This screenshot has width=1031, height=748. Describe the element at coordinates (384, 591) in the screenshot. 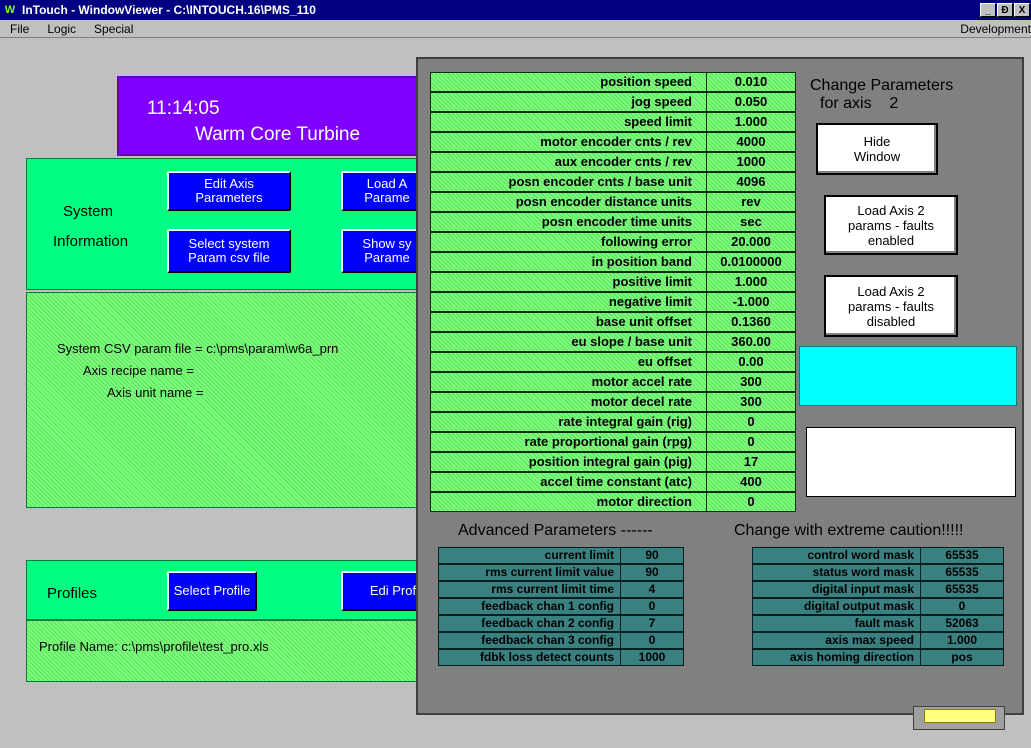

I see `edit-profile-button: Edi Profi` at that location.